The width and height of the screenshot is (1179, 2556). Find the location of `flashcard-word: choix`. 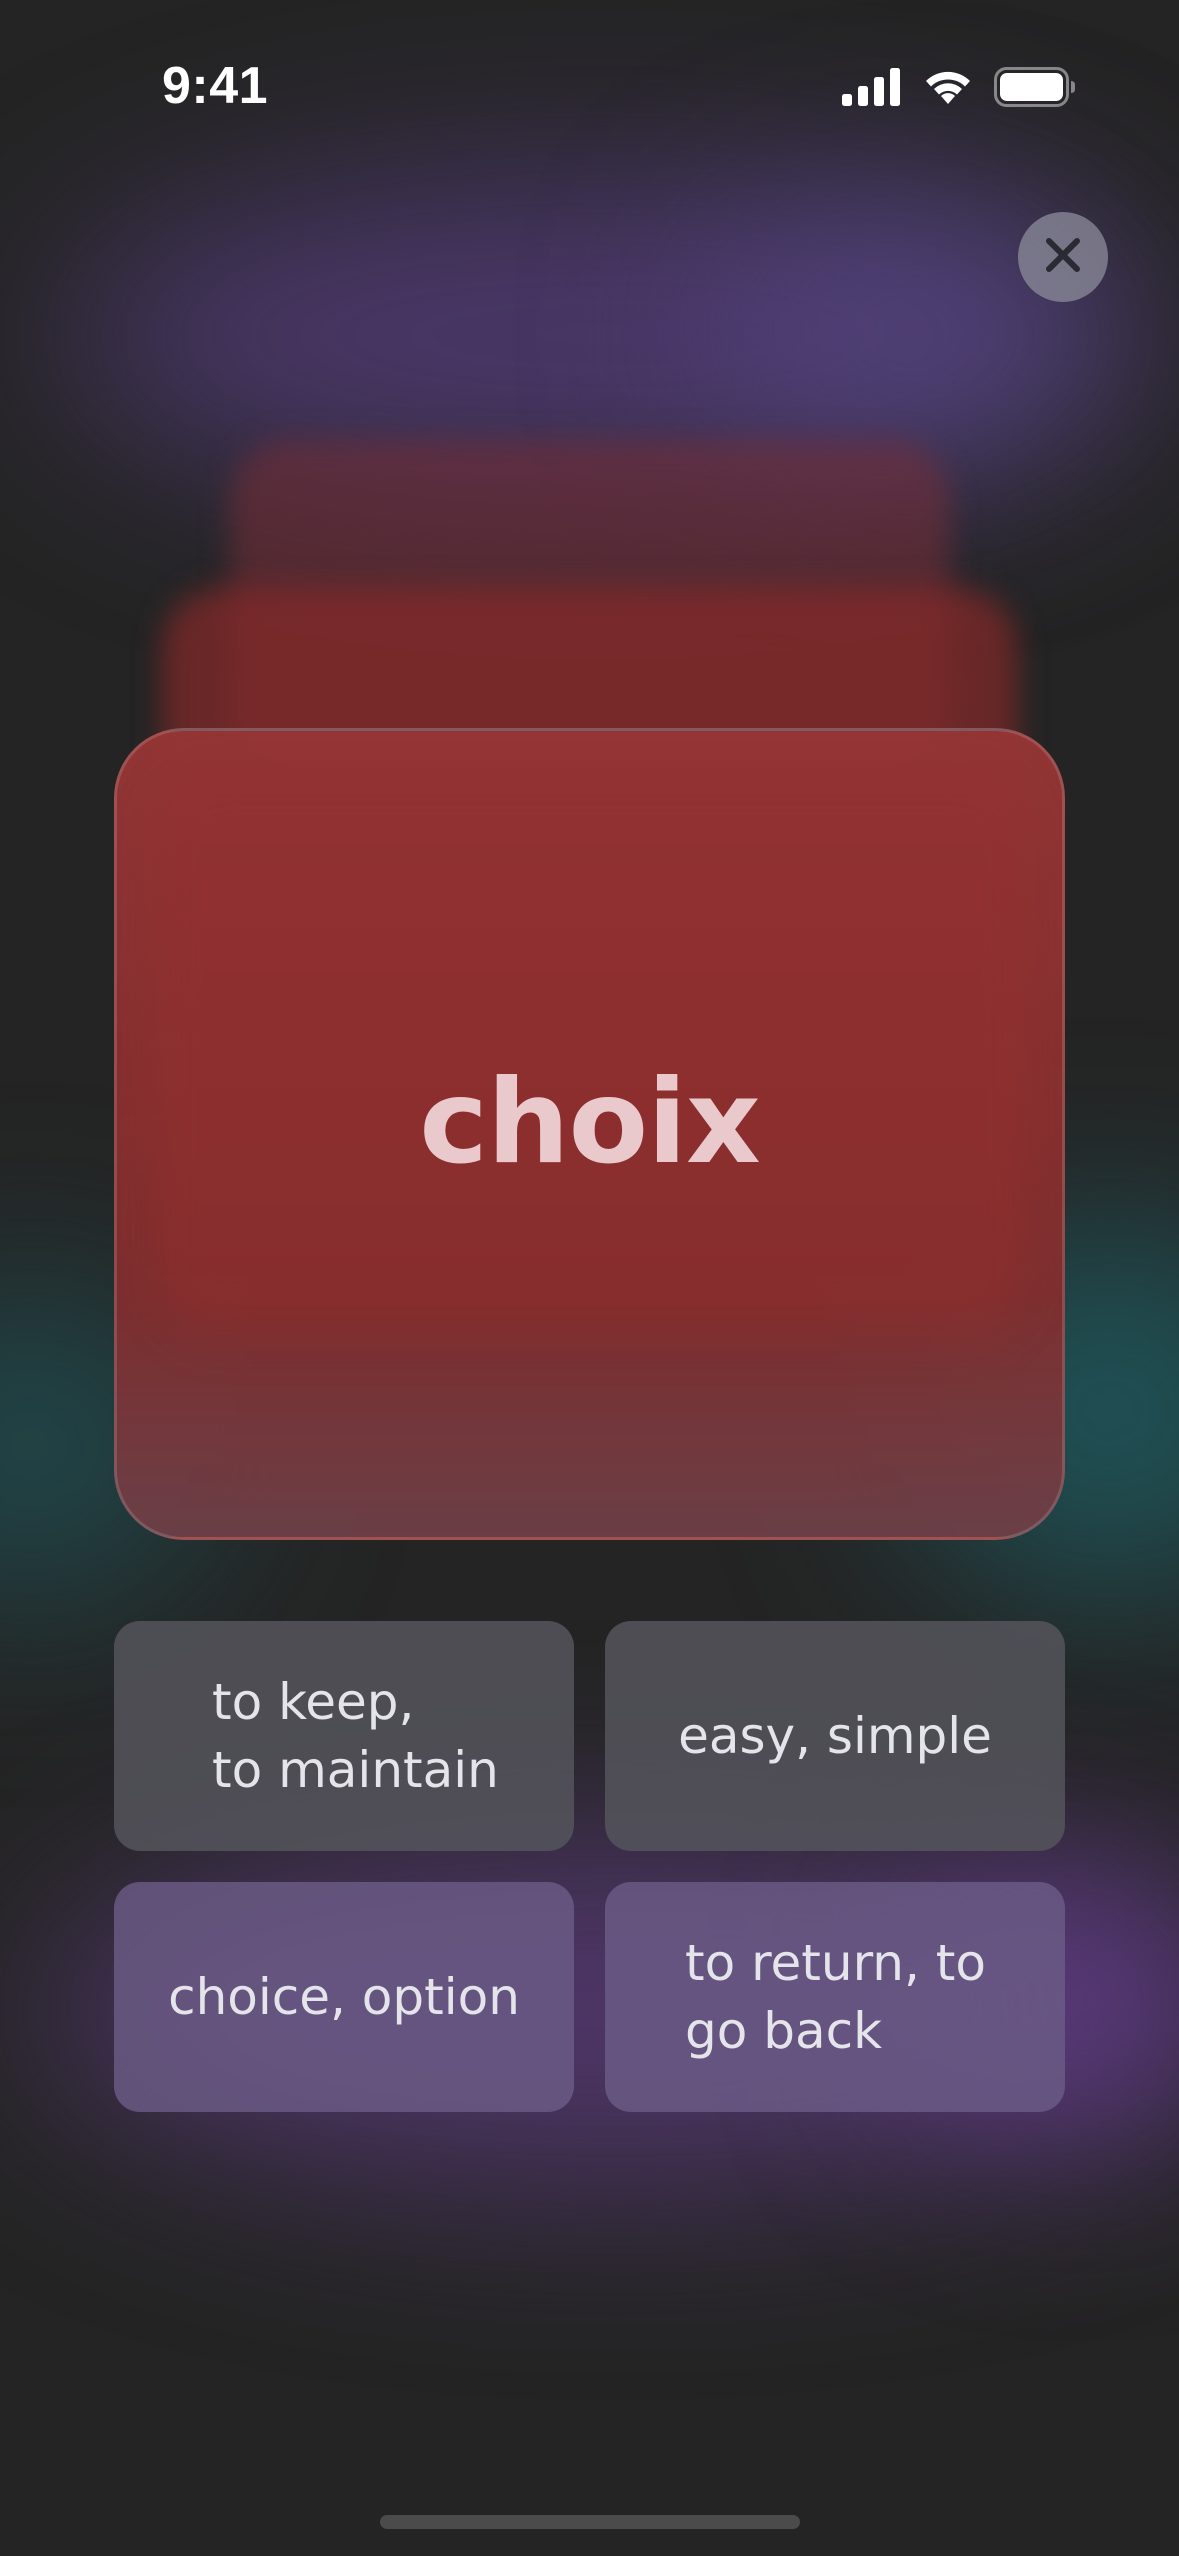

flashcard-word: choix is located at coordinates (590, 1122).